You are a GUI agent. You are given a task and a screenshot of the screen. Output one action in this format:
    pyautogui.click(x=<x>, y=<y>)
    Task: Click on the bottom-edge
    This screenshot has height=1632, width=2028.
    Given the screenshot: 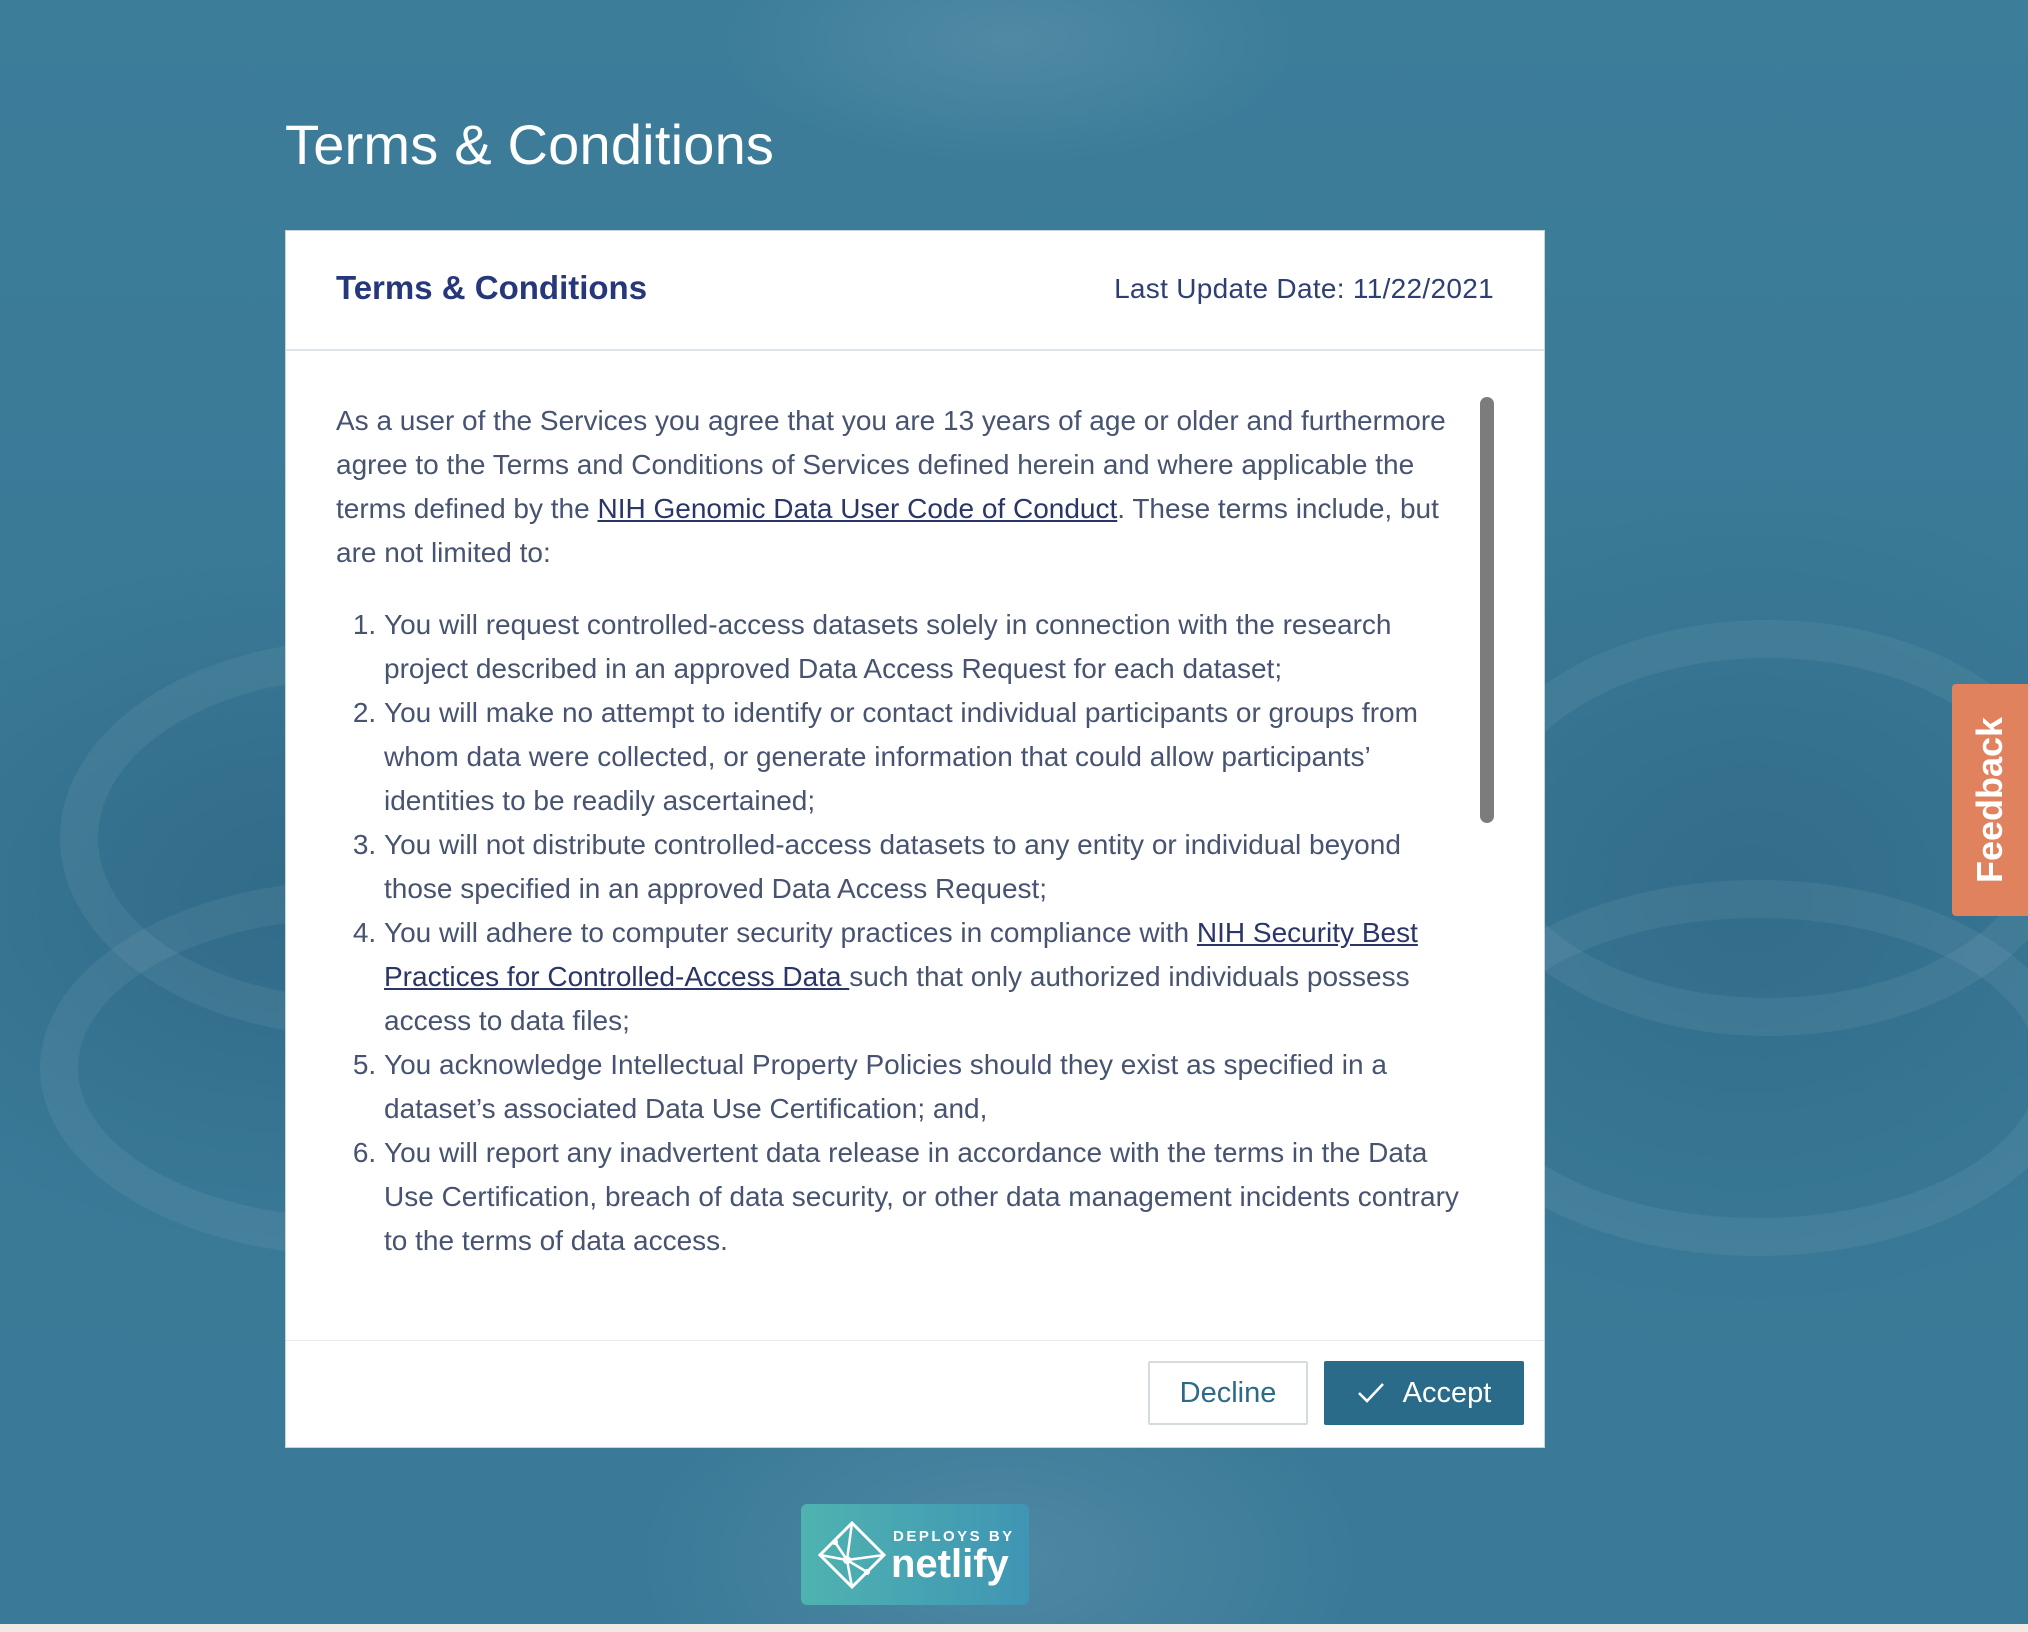 What is the action you would take?
    pyautogui.click(x=1014, y=1628)
    